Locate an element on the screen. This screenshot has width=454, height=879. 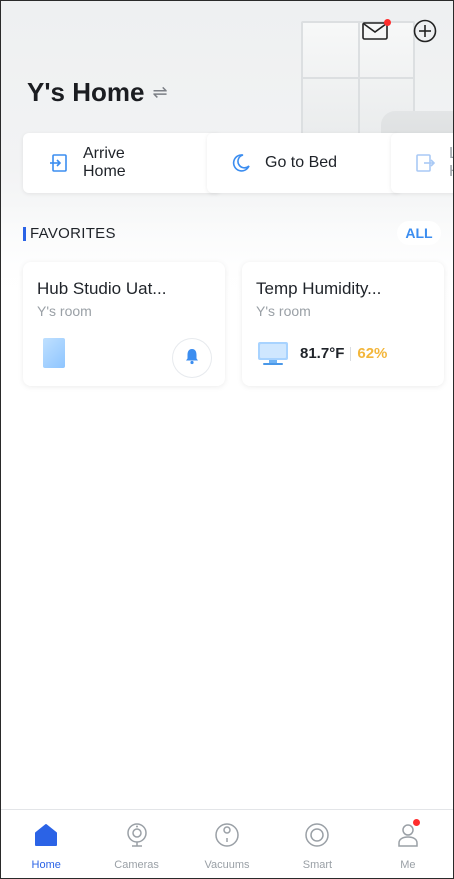
vacuum-icon is located at coordinates (227, 837).